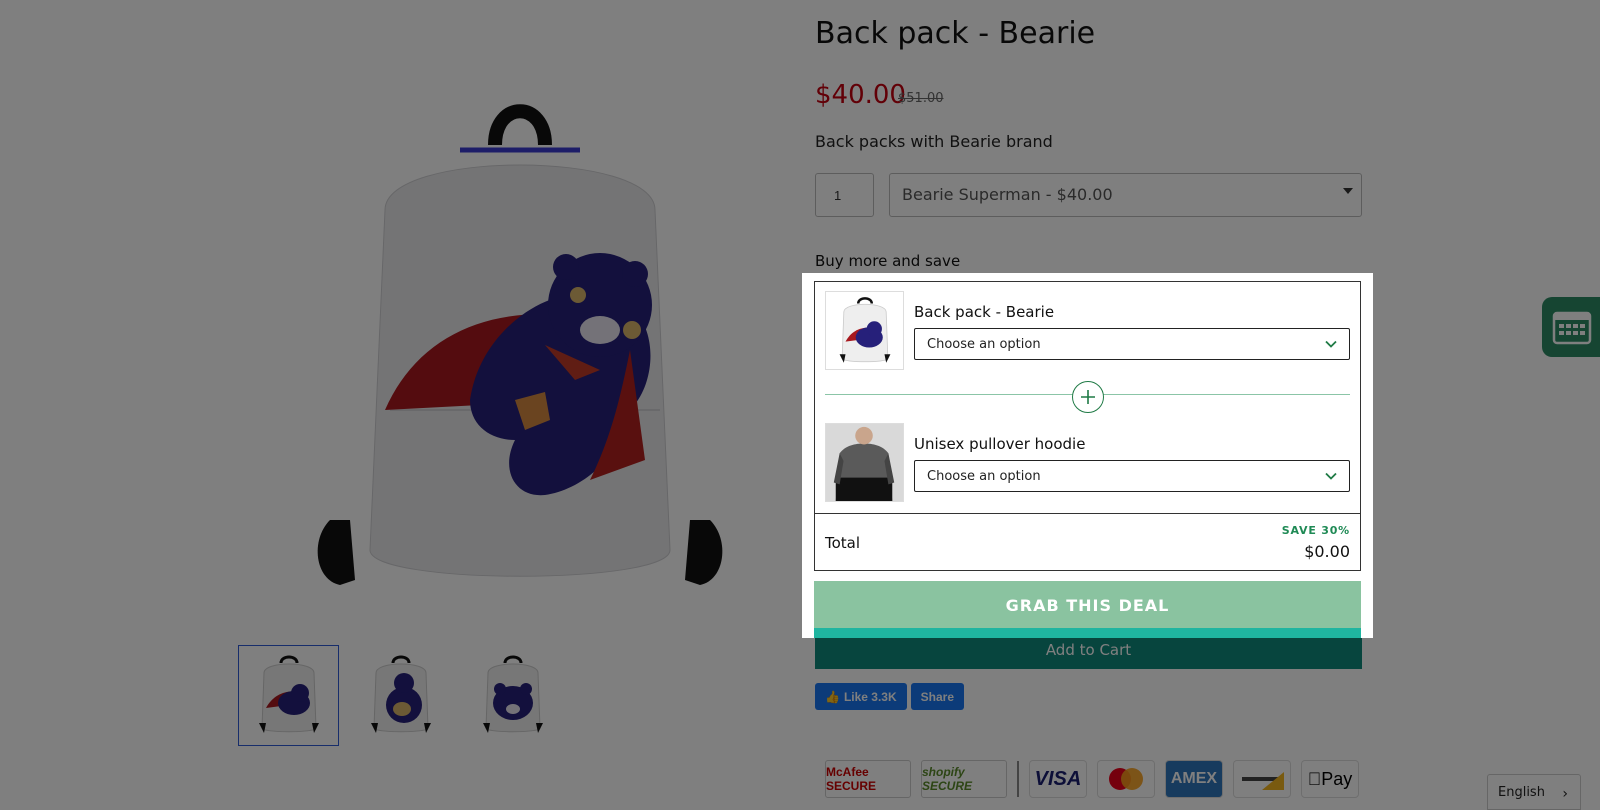 This screenshot has height=810, width=1600. I want to click on total-label: Total, so click(843, 543).